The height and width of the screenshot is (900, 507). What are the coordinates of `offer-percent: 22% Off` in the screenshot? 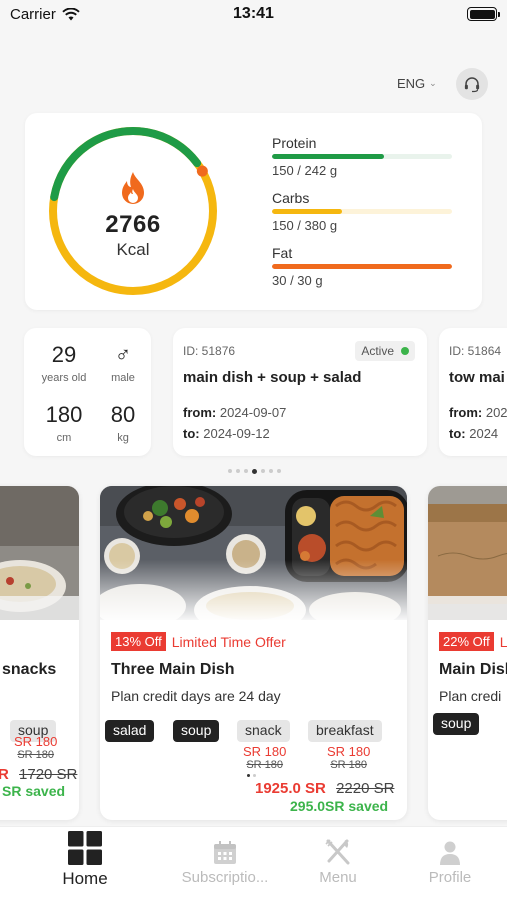 It's located at (466, 641).